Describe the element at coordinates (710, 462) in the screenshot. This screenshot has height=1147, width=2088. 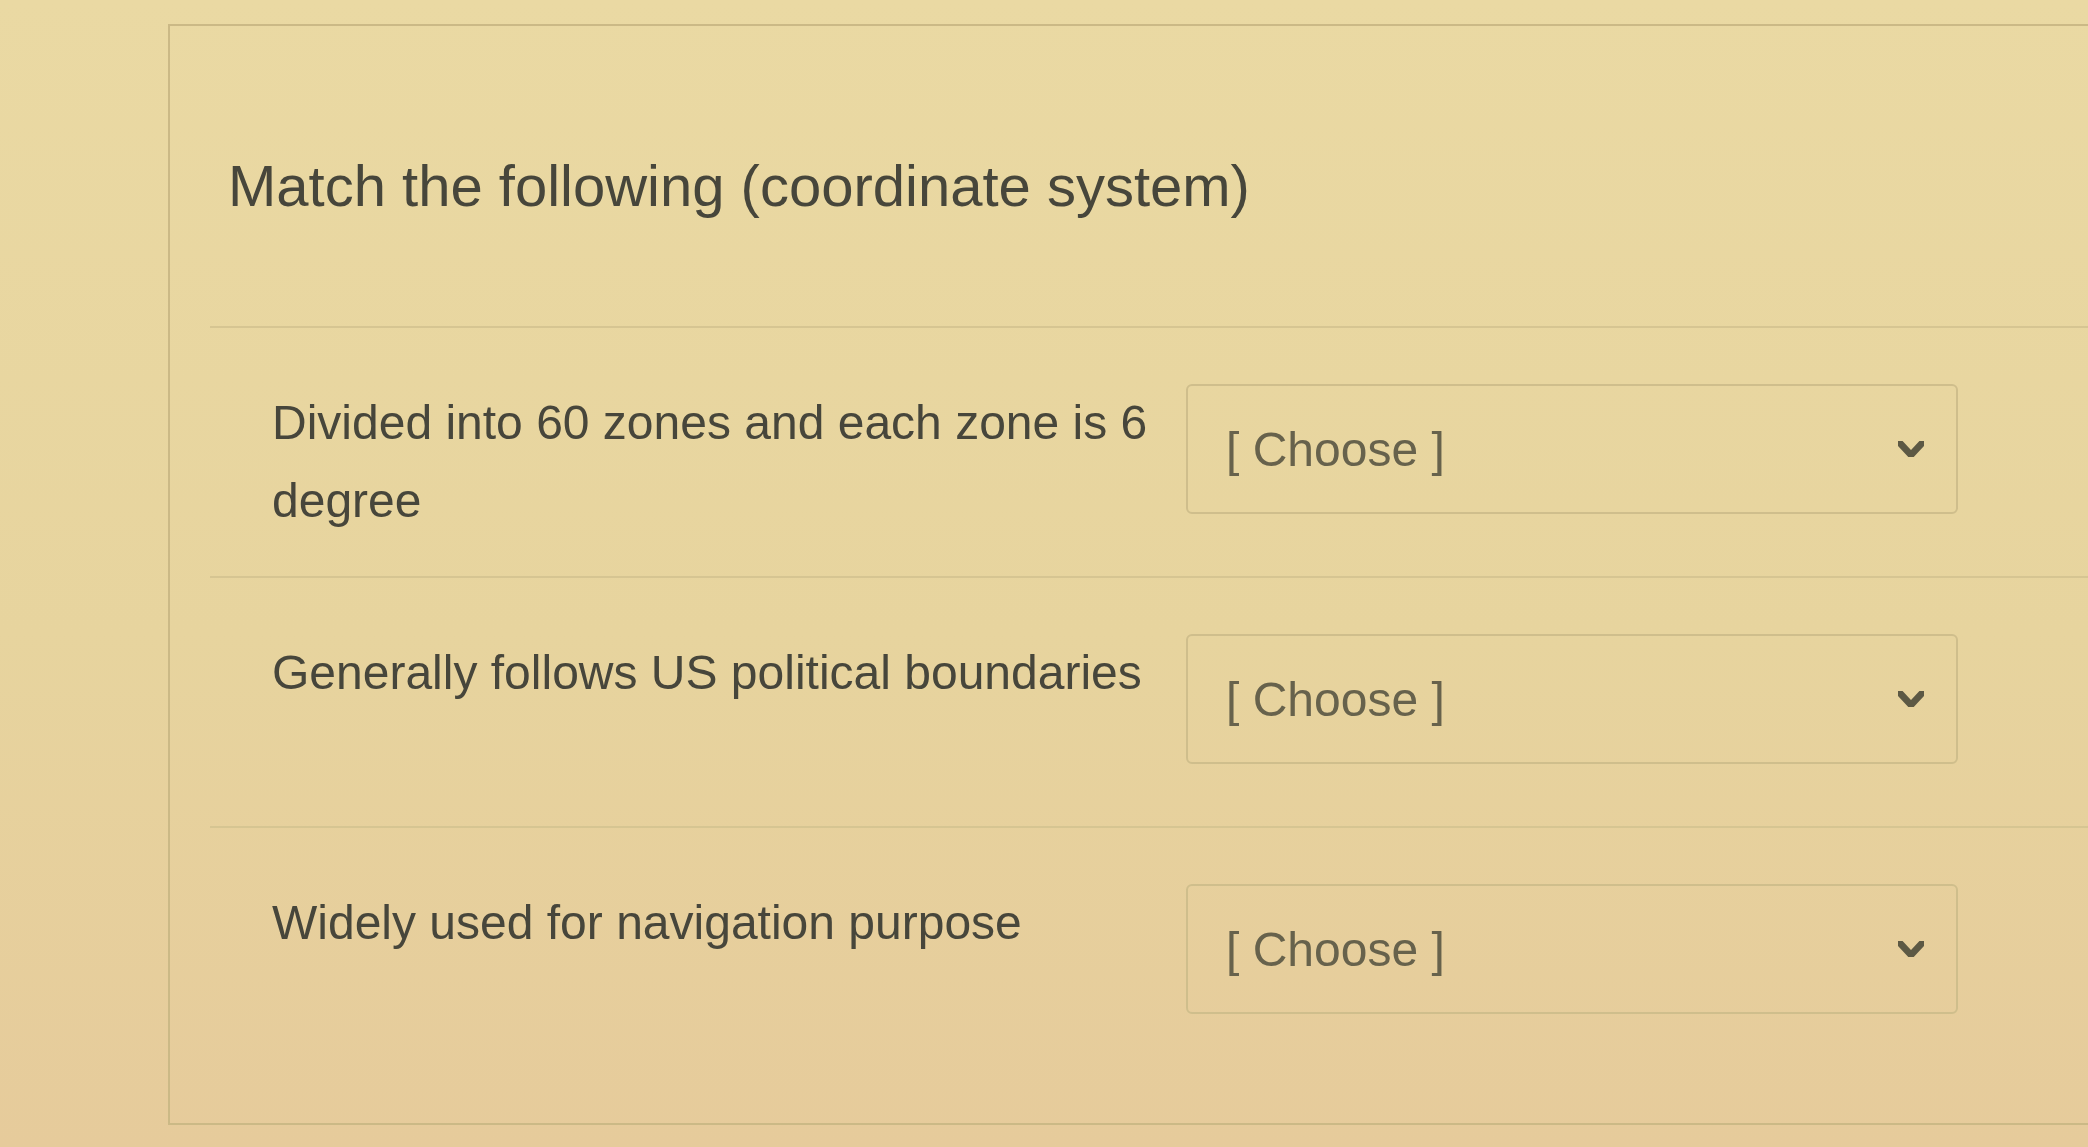
I see `match-prompt: Divided into 60 zones and each zone is 6 degree` at that location.